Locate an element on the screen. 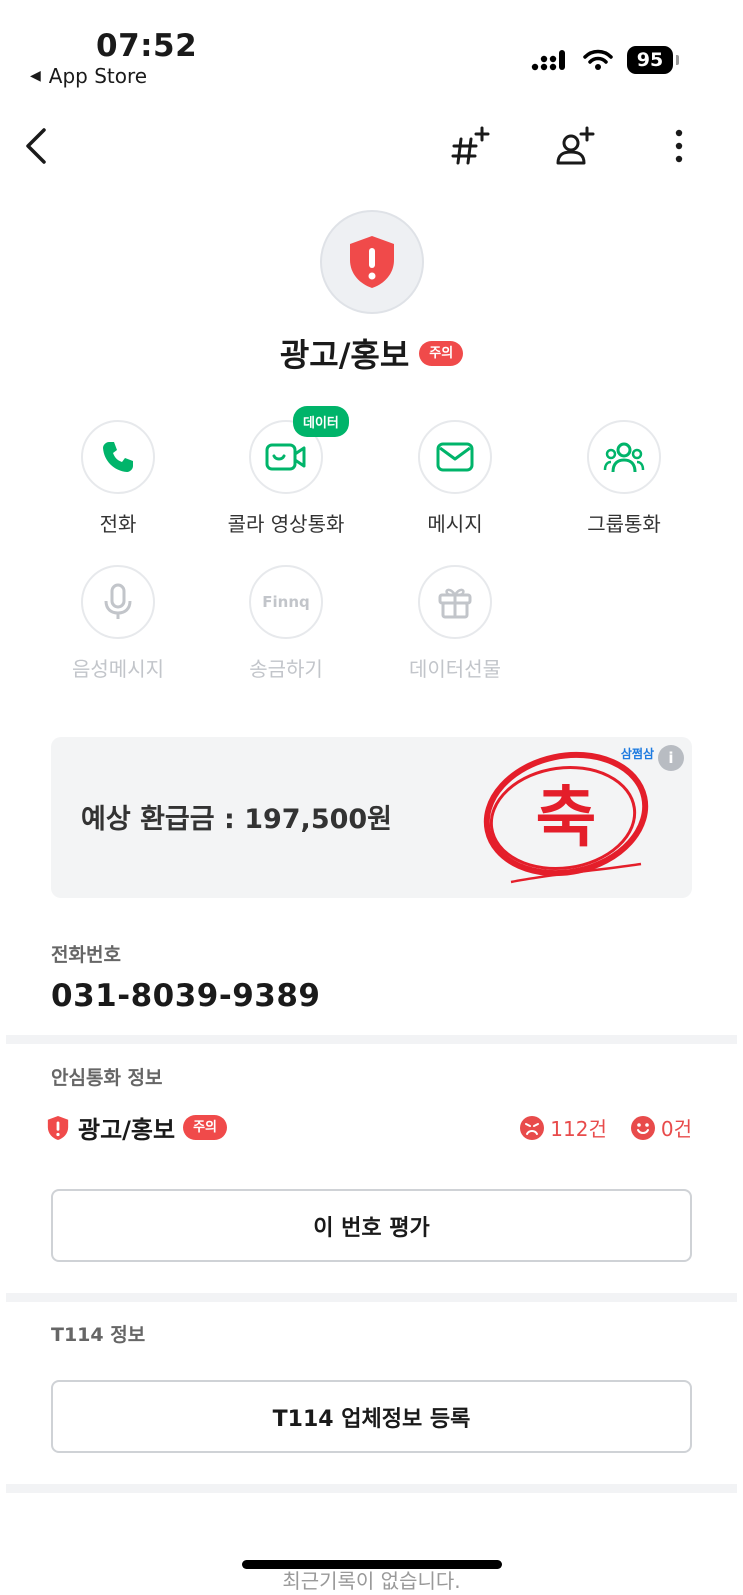  hashtag-plus-icon is located at coordinates (470, 145).